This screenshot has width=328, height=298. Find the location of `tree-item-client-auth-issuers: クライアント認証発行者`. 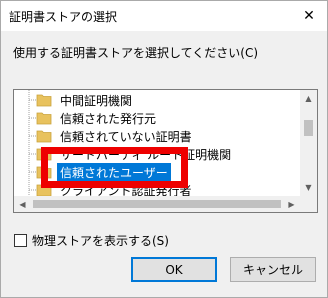

tree-item-client-auth-issuers: クライアント認証発行者 is located at coordinates (115, 188).